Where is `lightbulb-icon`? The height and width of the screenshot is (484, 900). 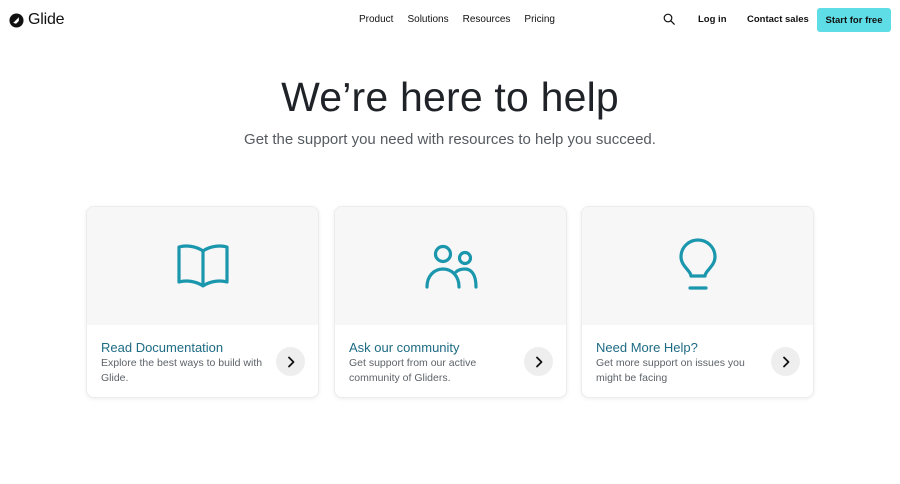
lightbulb-icon is located at coordinates (697, 264).